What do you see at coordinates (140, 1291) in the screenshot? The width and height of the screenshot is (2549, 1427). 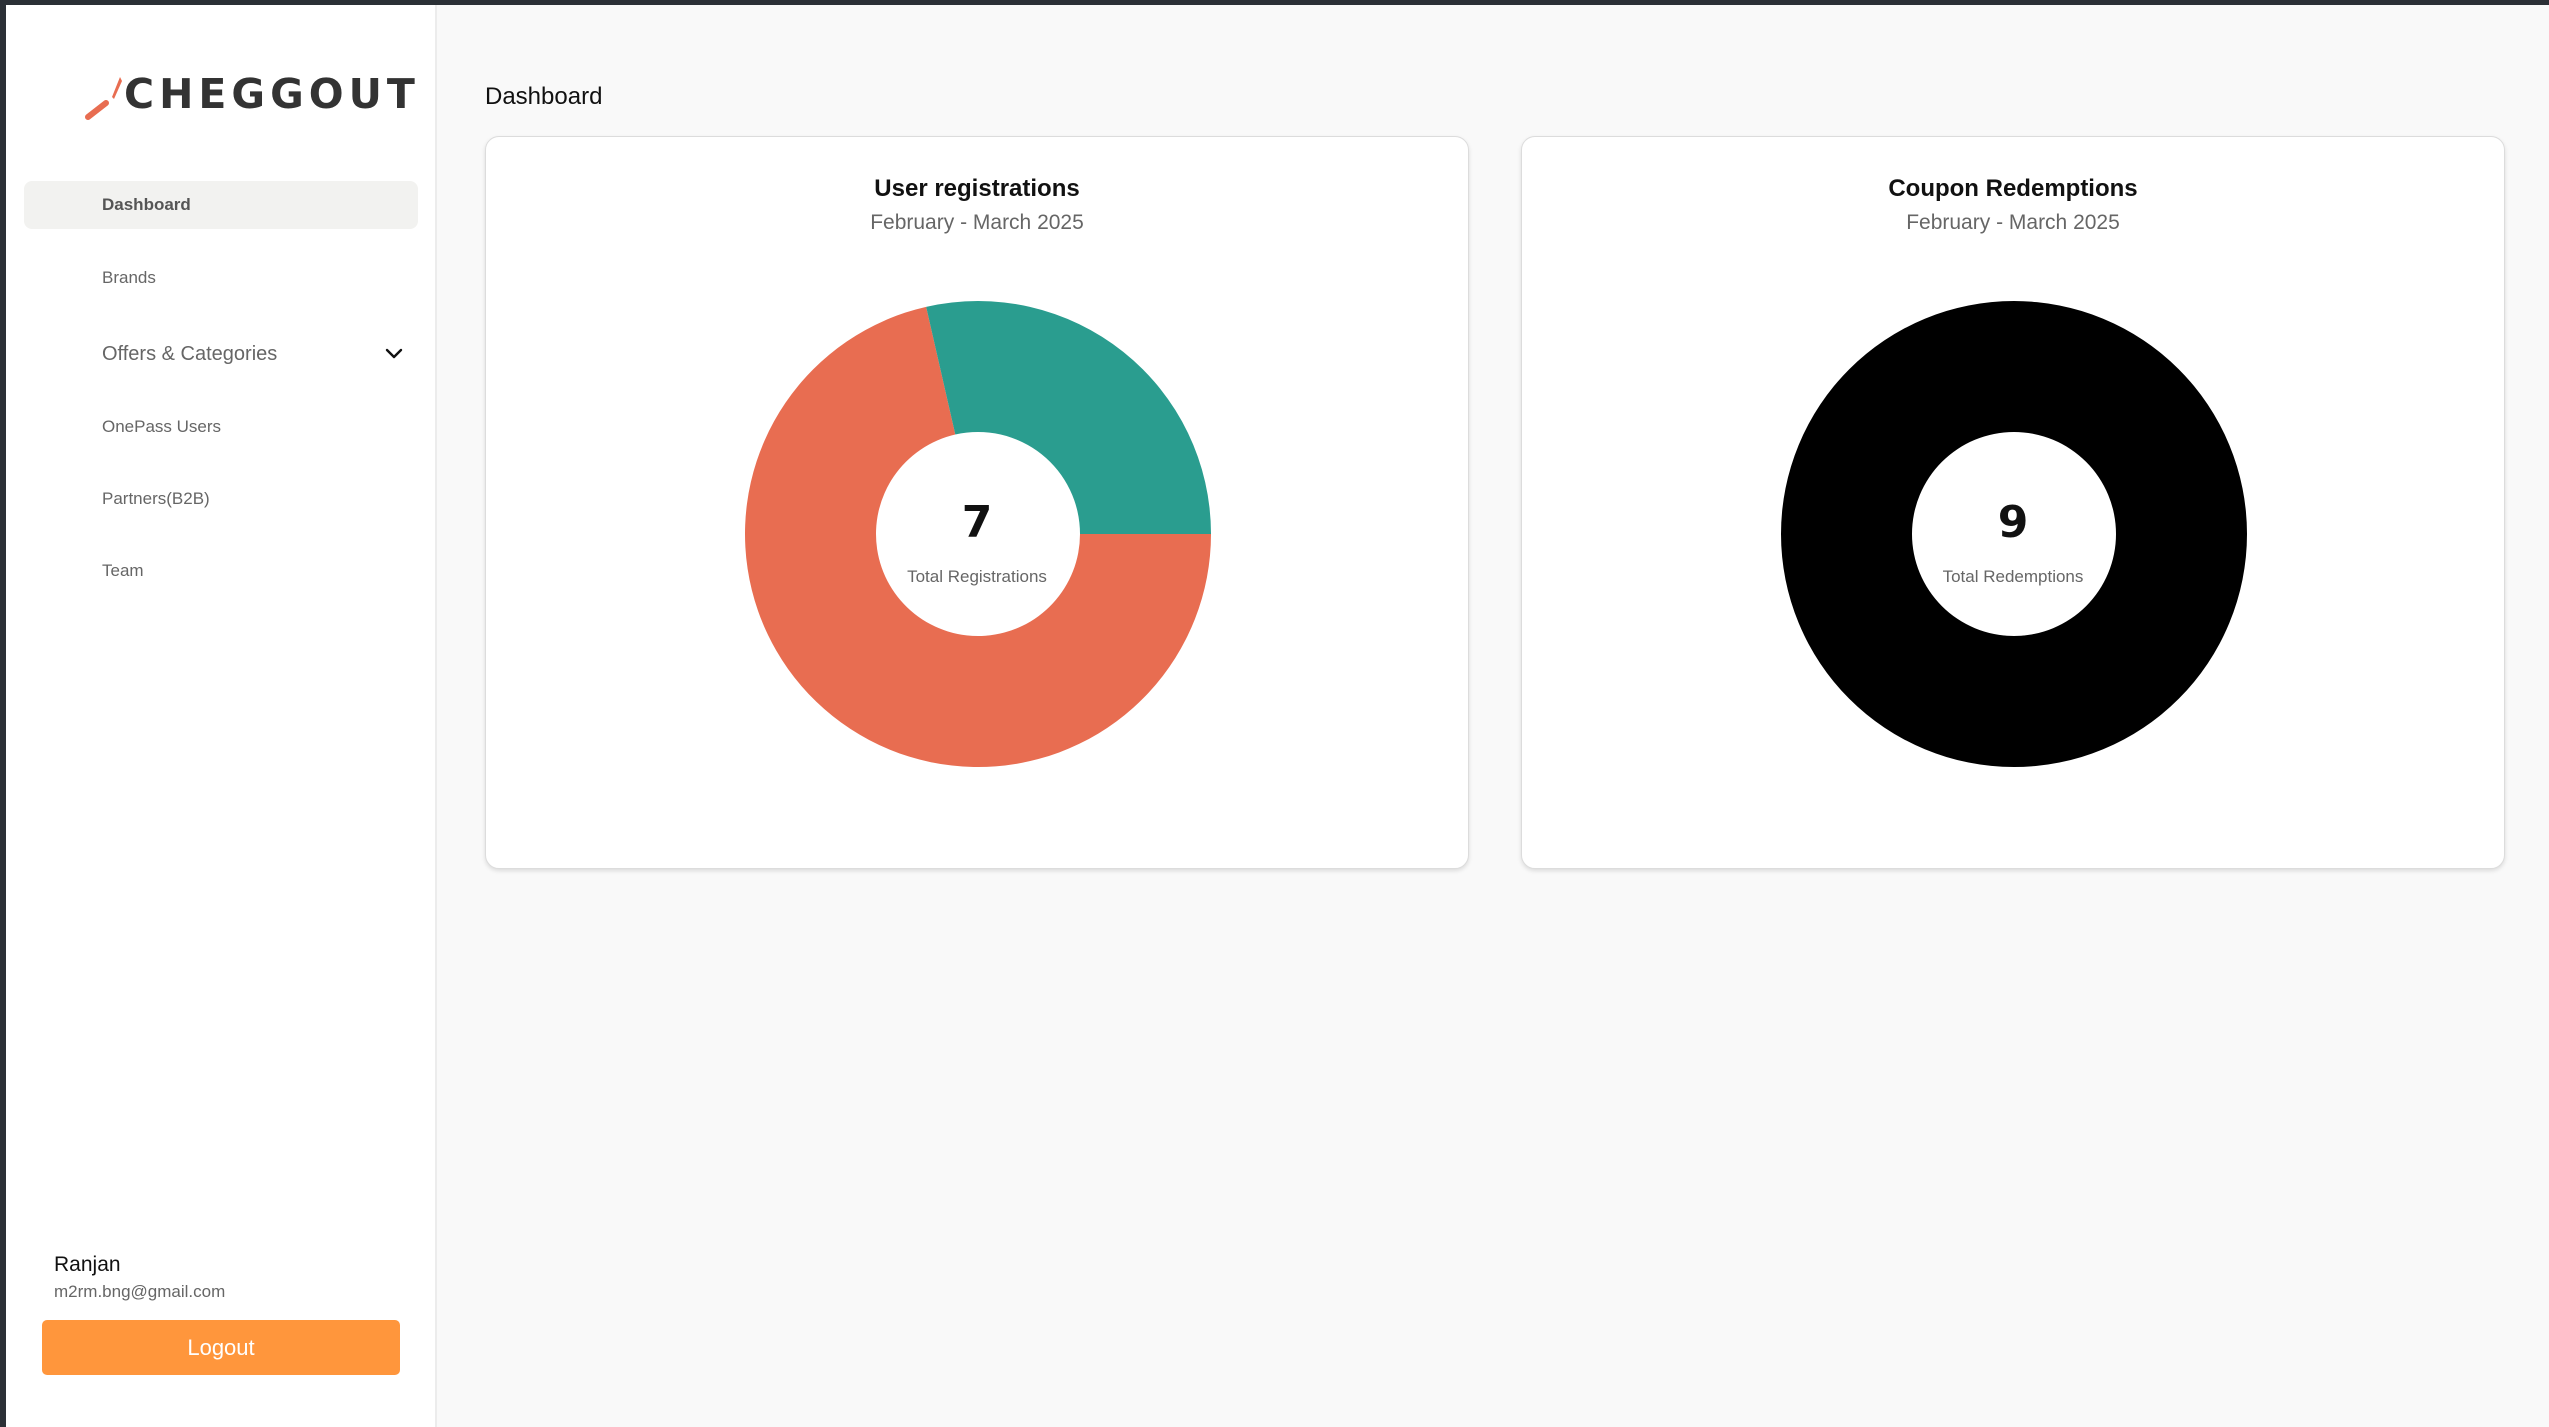 I see `user-email: m2rm.bng@gmail.com` at bounding box center [140, 1291].